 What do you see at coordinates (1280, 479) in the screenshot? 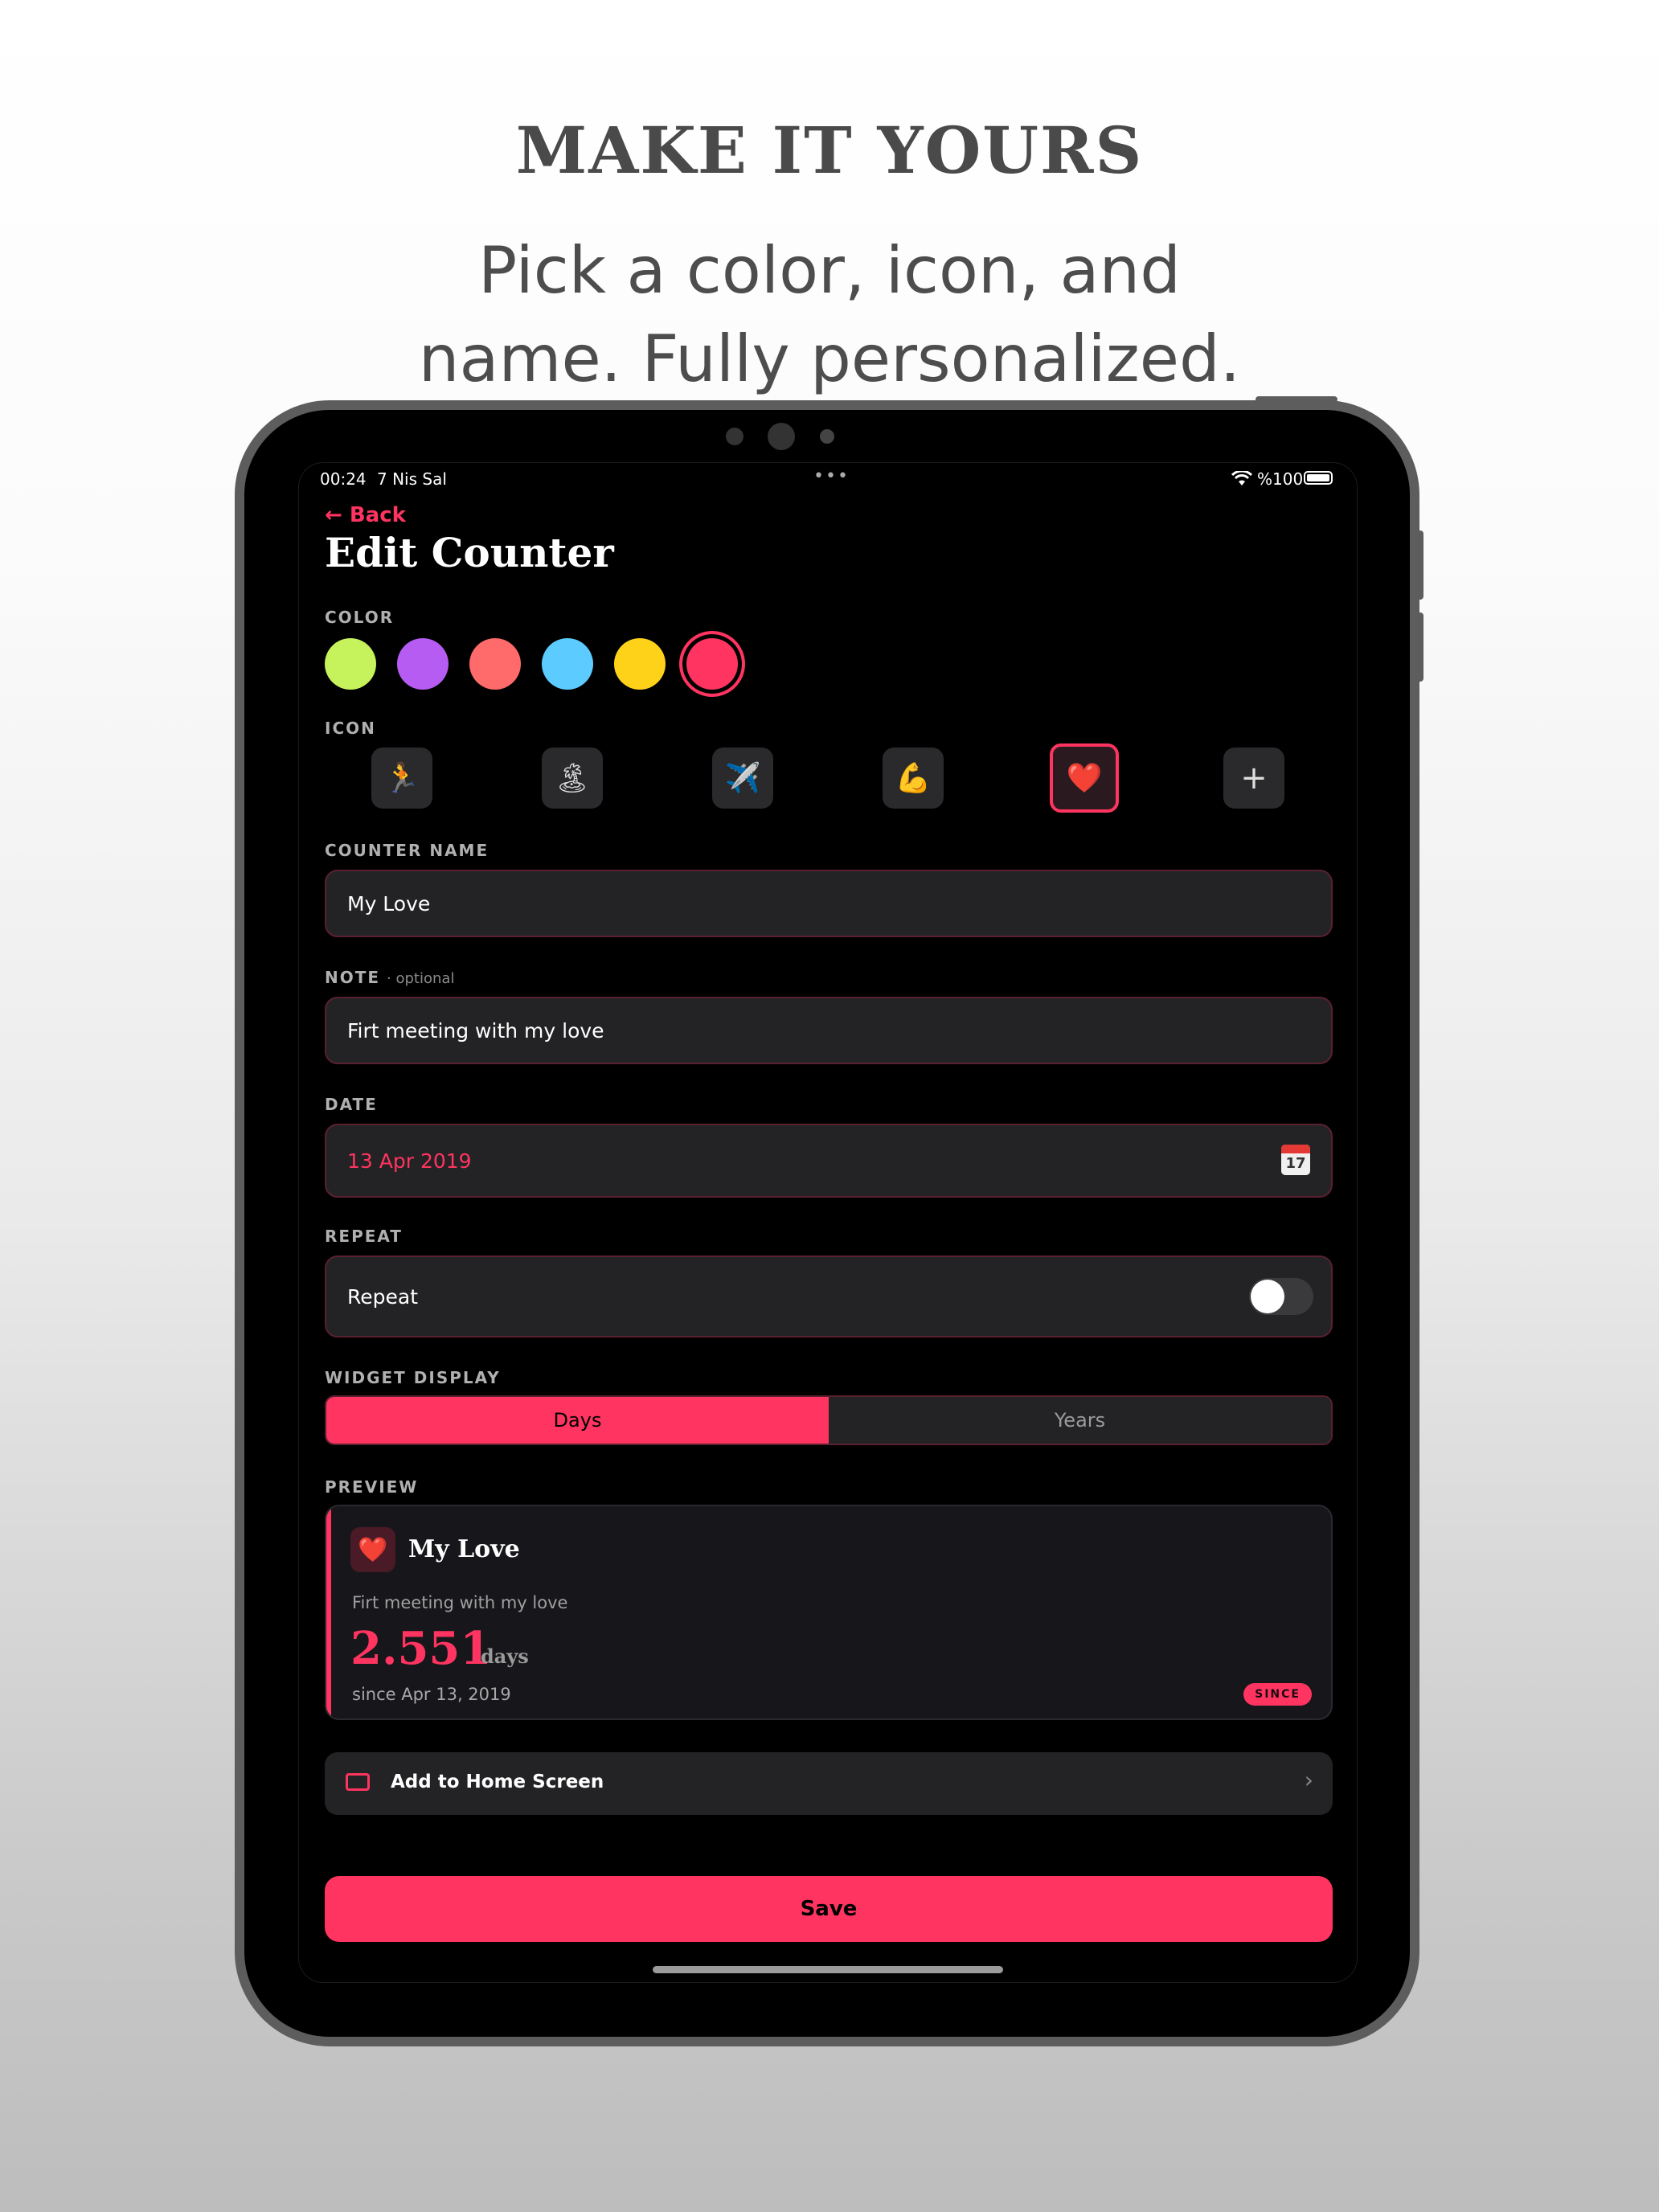
I see `battery-percent: %100` at bounding box center [1280, 479].